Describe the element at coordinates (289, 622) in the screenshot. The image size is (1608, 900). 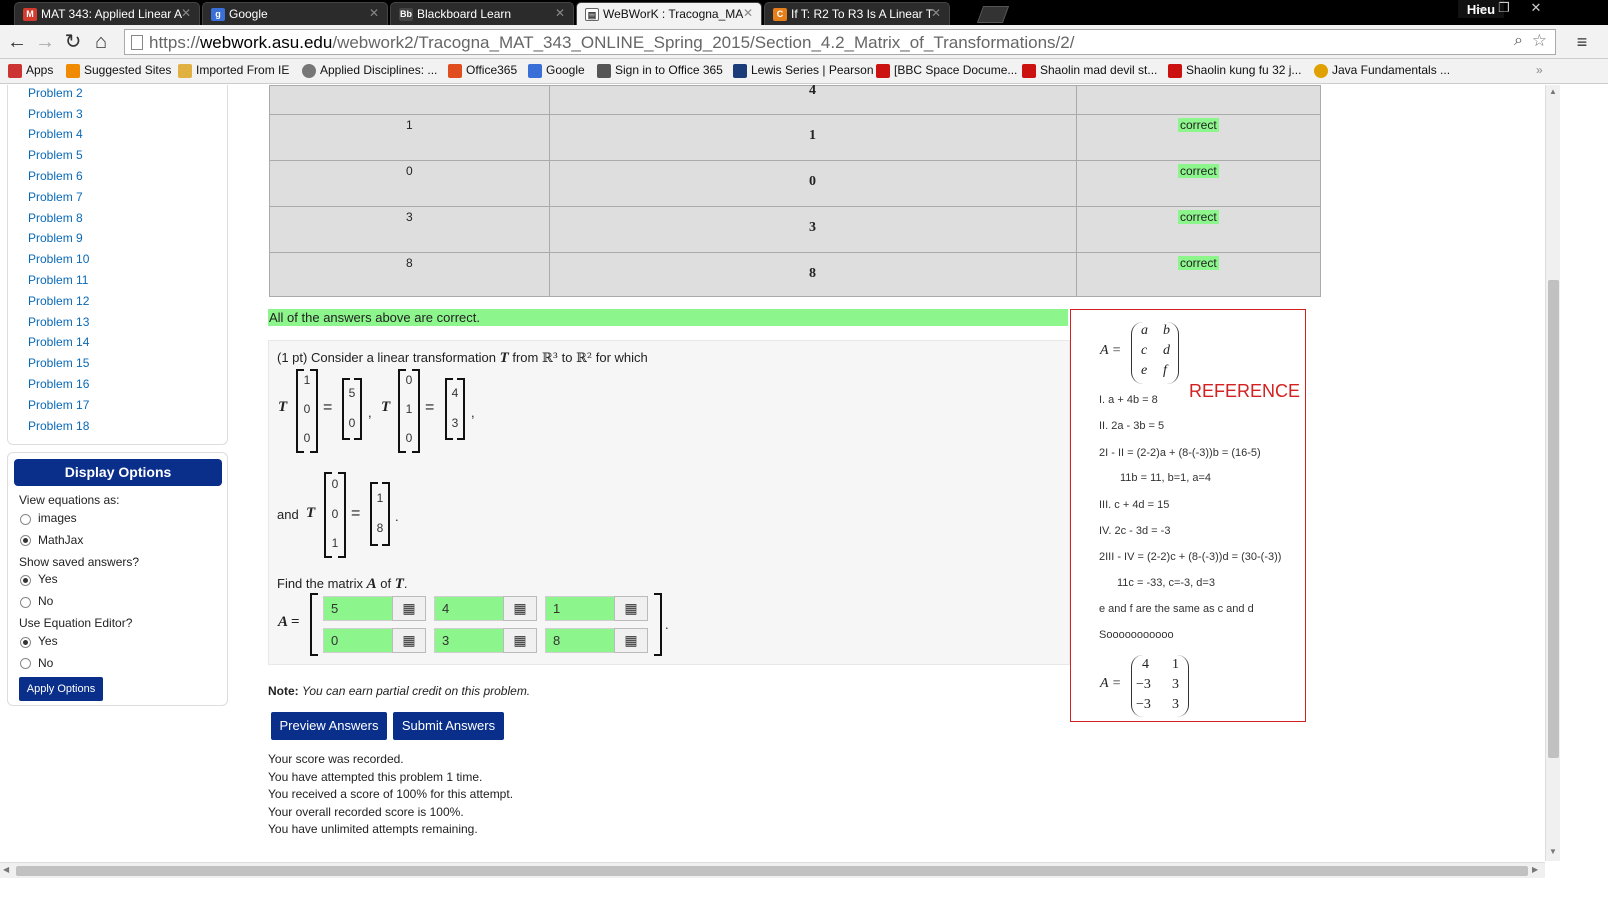
I see `matrix-A-label: A =` at that location.